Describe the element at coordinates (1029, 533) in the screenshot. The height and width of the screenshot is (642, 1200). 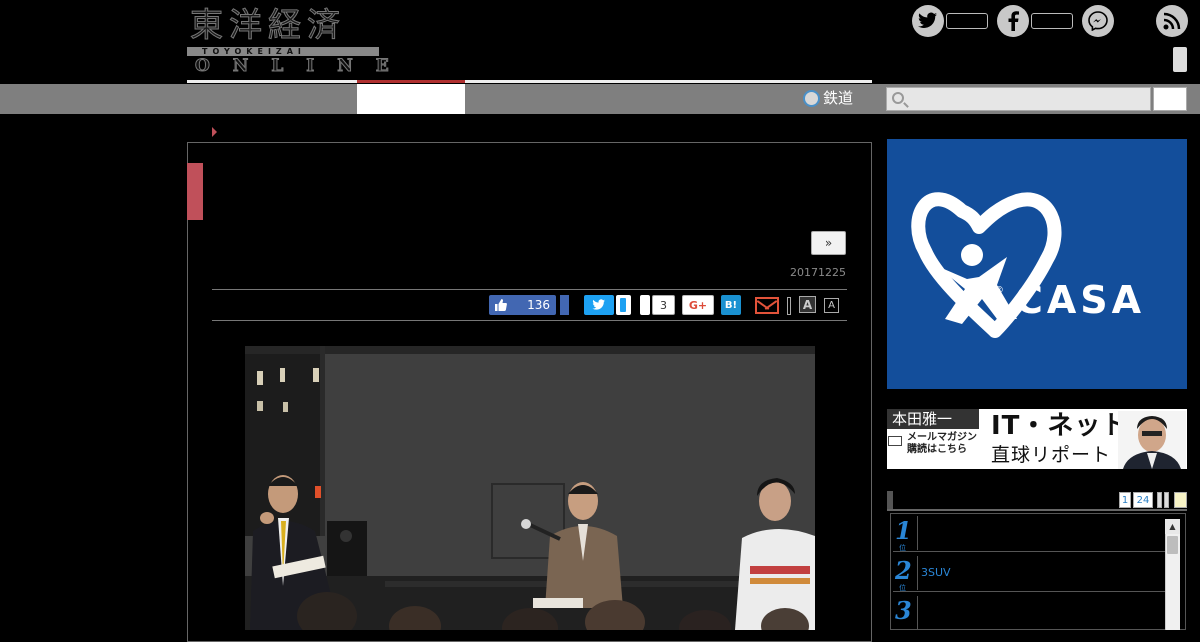
I see `ranking-item: 1 位` at that location.